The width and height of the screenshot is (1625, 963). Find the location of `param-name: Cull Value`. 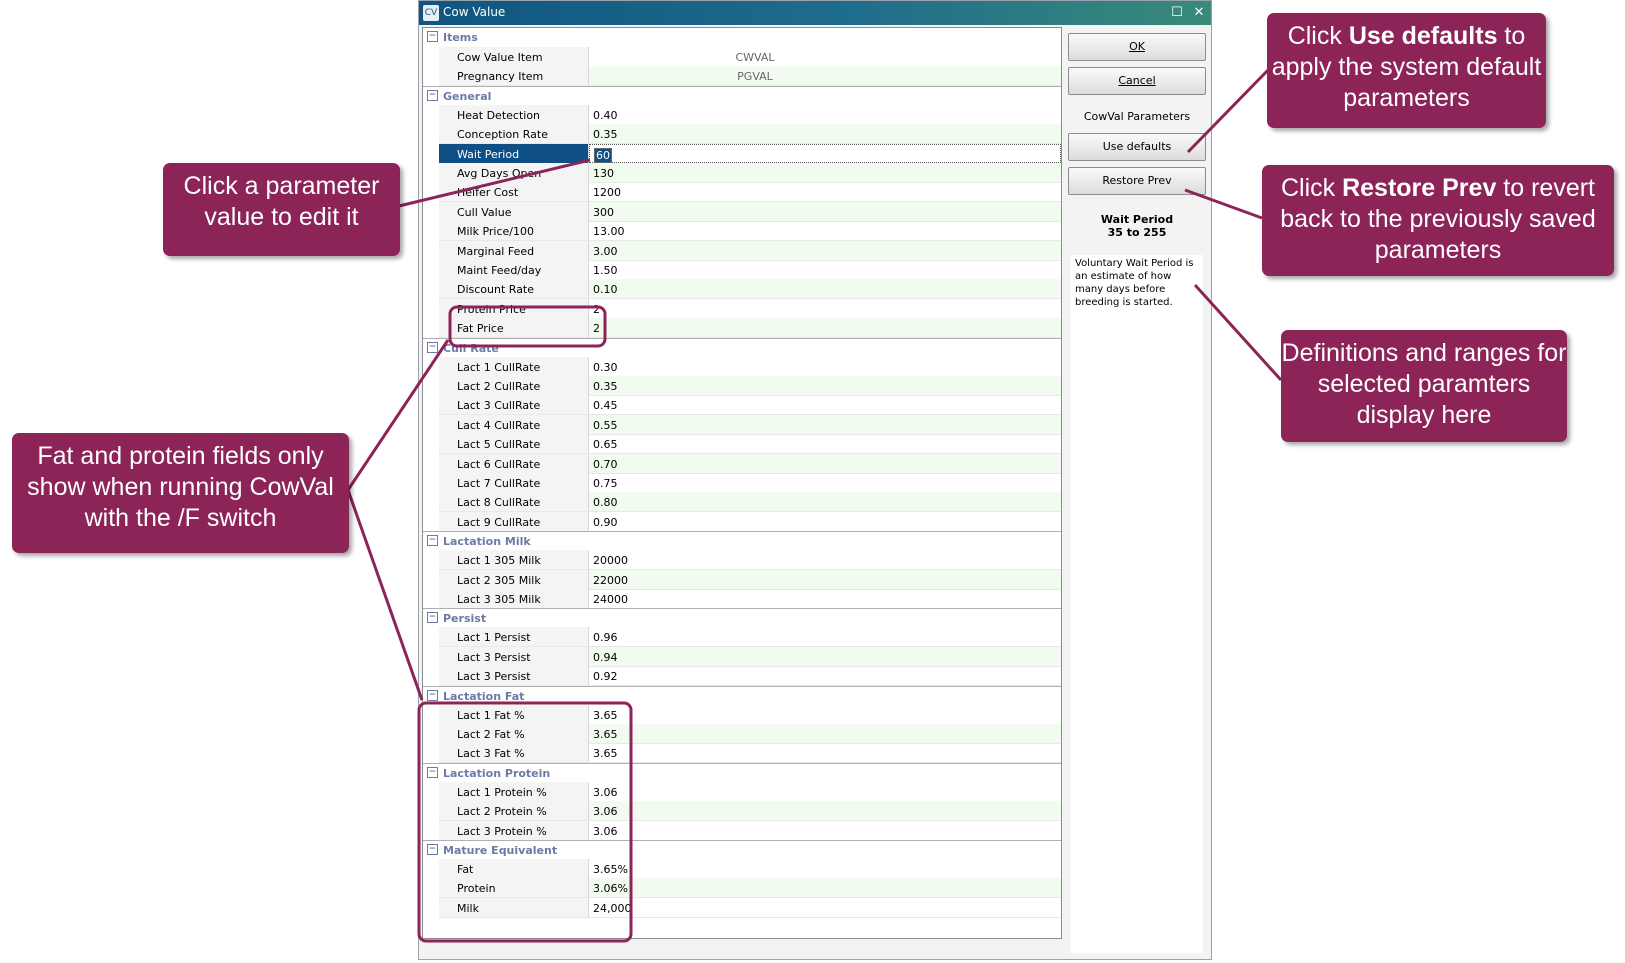

param-name: Cull Value is located at coordinates (514, 211).